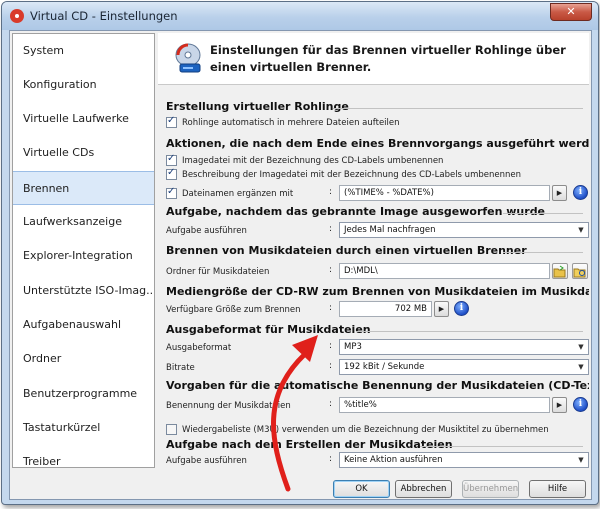  Describe the element at coordinates (228, 406) in the screenshot. I see `music-naming-label: Benennung der Musikdateien` at that location.